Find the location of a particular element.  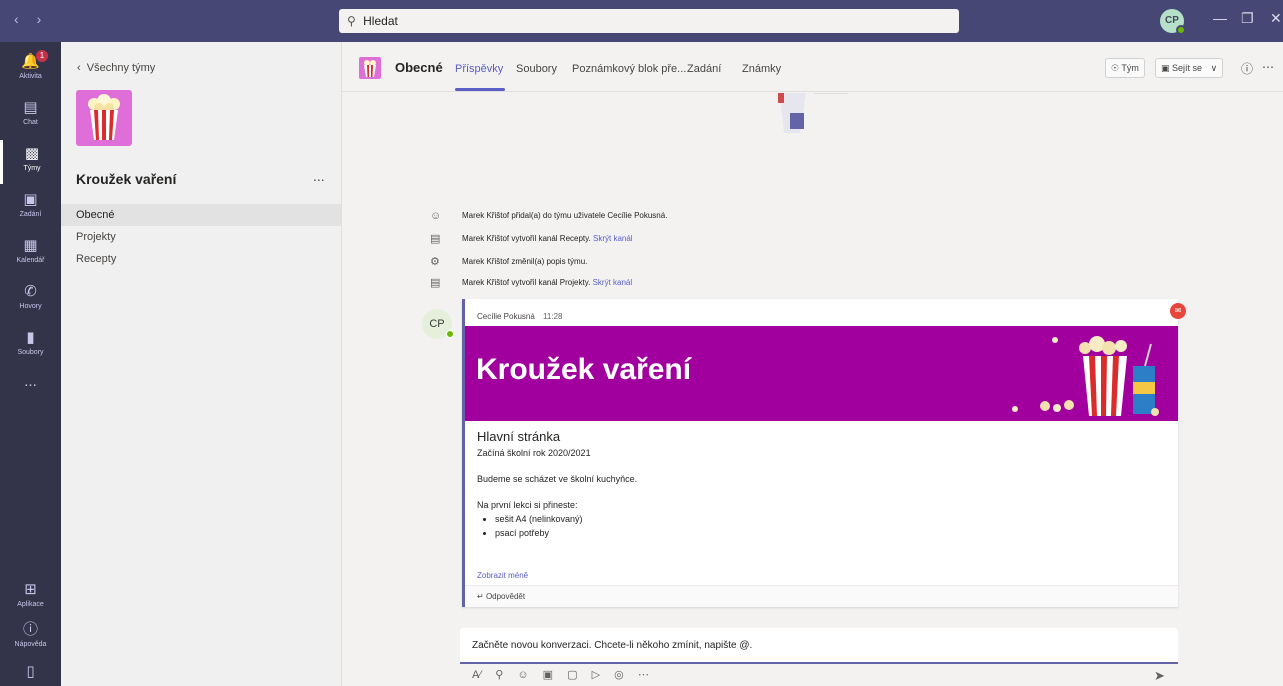

rail-item-calls: ✆ Hovory is located at coordinates (30, 300).